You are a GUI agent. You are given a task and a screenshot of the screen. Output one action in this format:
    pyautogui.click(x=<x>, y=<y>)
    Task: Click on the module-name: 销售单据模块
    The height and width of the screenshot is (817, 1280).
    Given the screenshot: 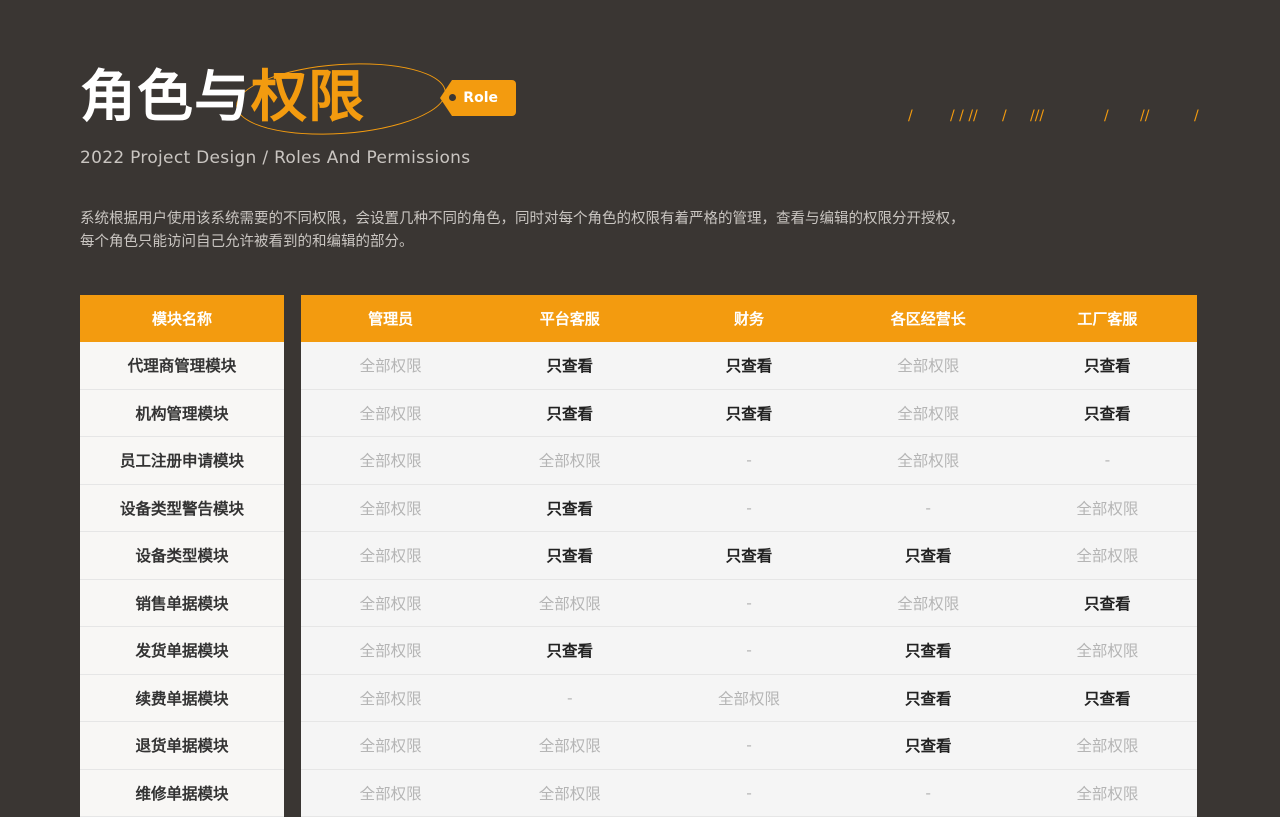 What is the action you would take?
    pyautogui.click(x=181, y=603)
    